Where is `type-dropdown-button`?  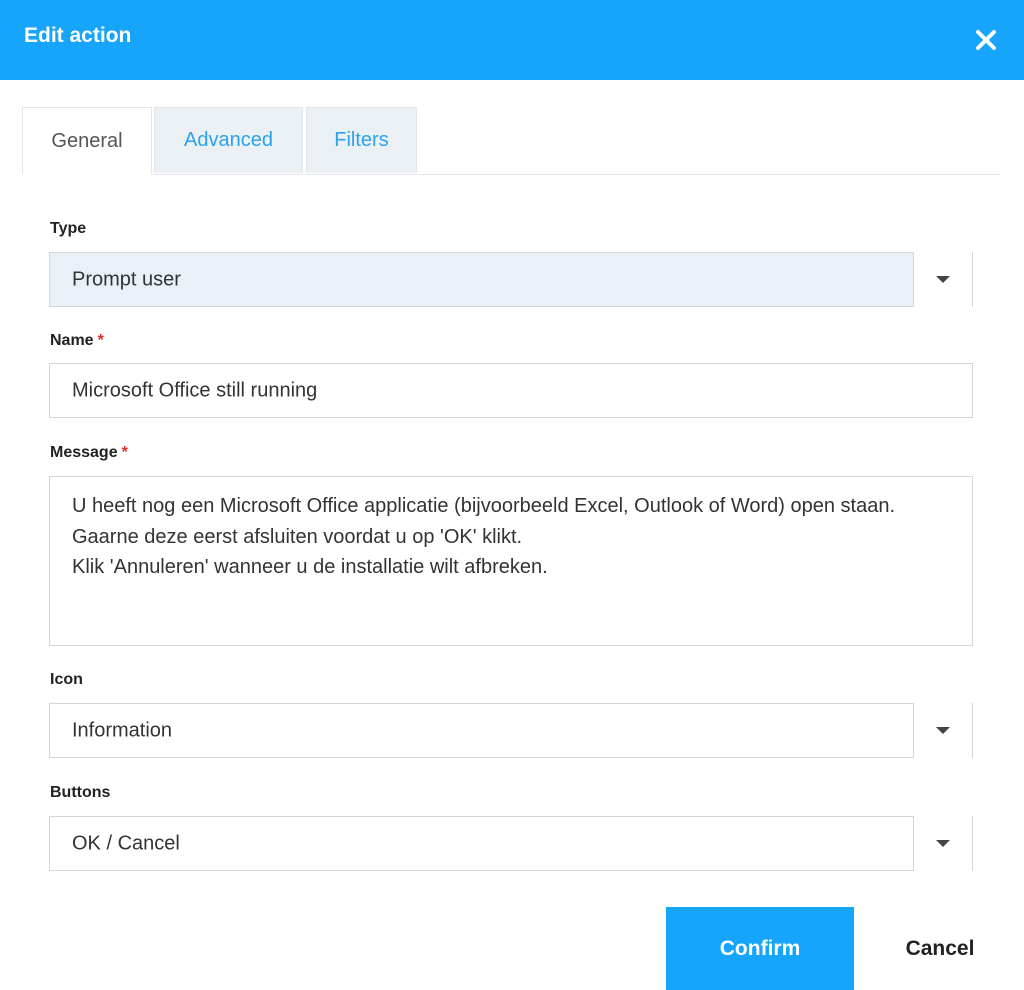 type-dropdown-button is located at coordinates (942, 279).